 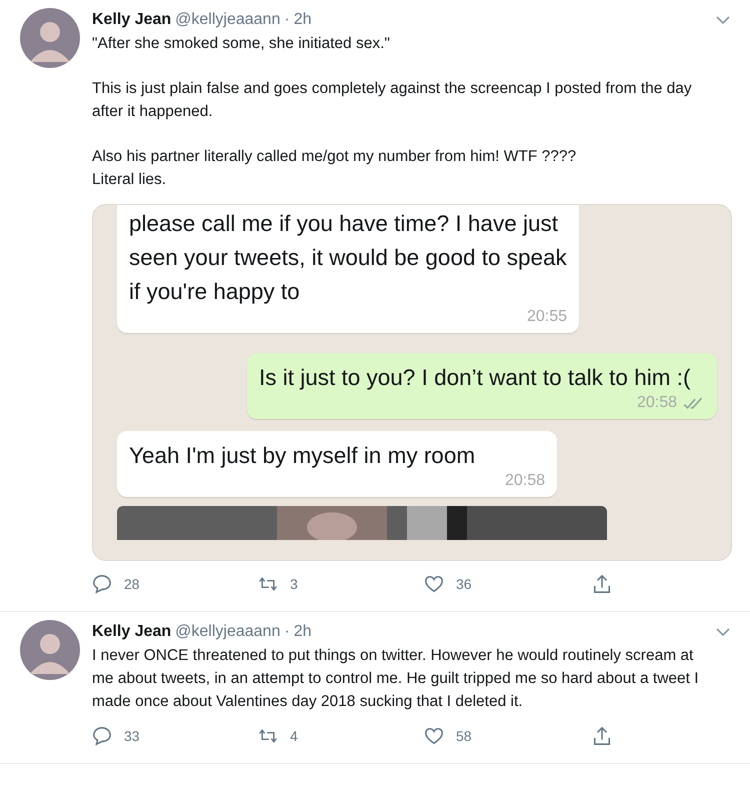 What do you see at coordinates (348, 258) in the screenshot?
I see `message-text: please call me if you have time? I have just seen your tweets, it would be good to speak if you're happy to` at bounding box center [348, 258].